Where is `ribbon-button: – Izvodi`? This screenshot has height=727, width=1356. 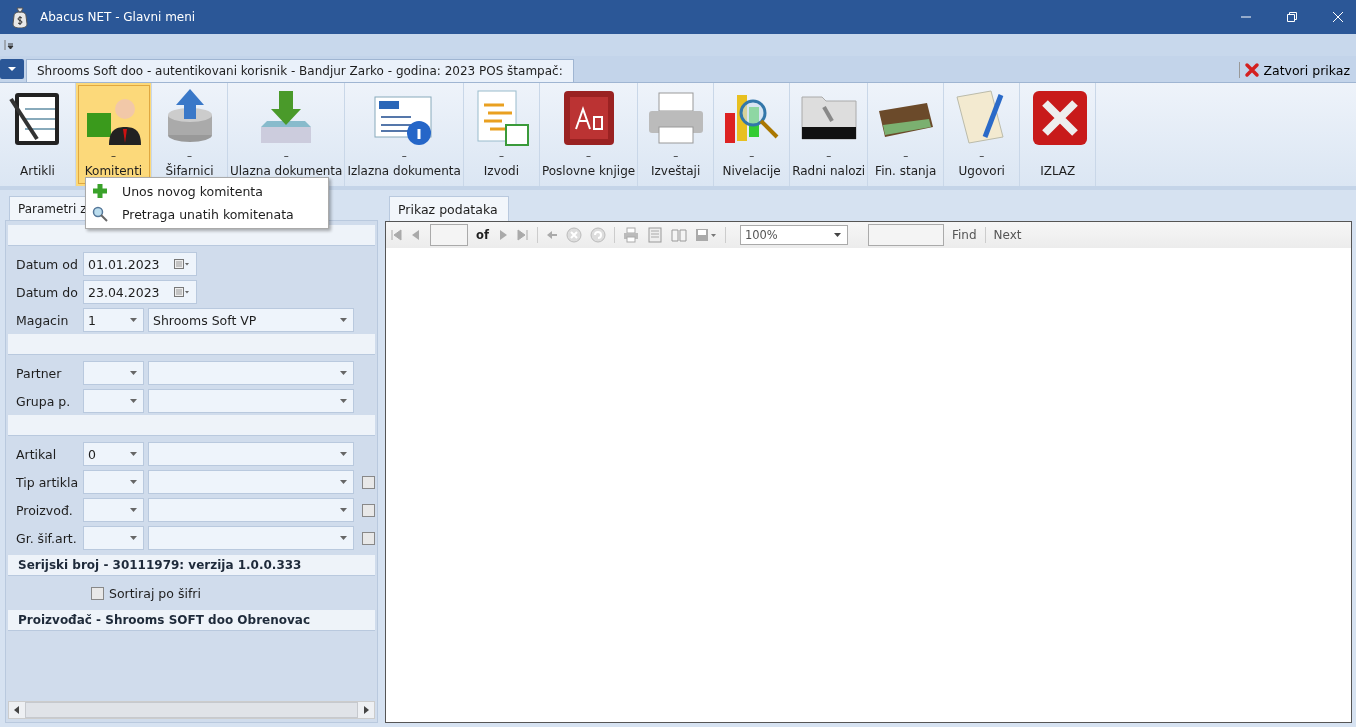 ribbon-button: – Izvodi is located at coordinates (501, 134).